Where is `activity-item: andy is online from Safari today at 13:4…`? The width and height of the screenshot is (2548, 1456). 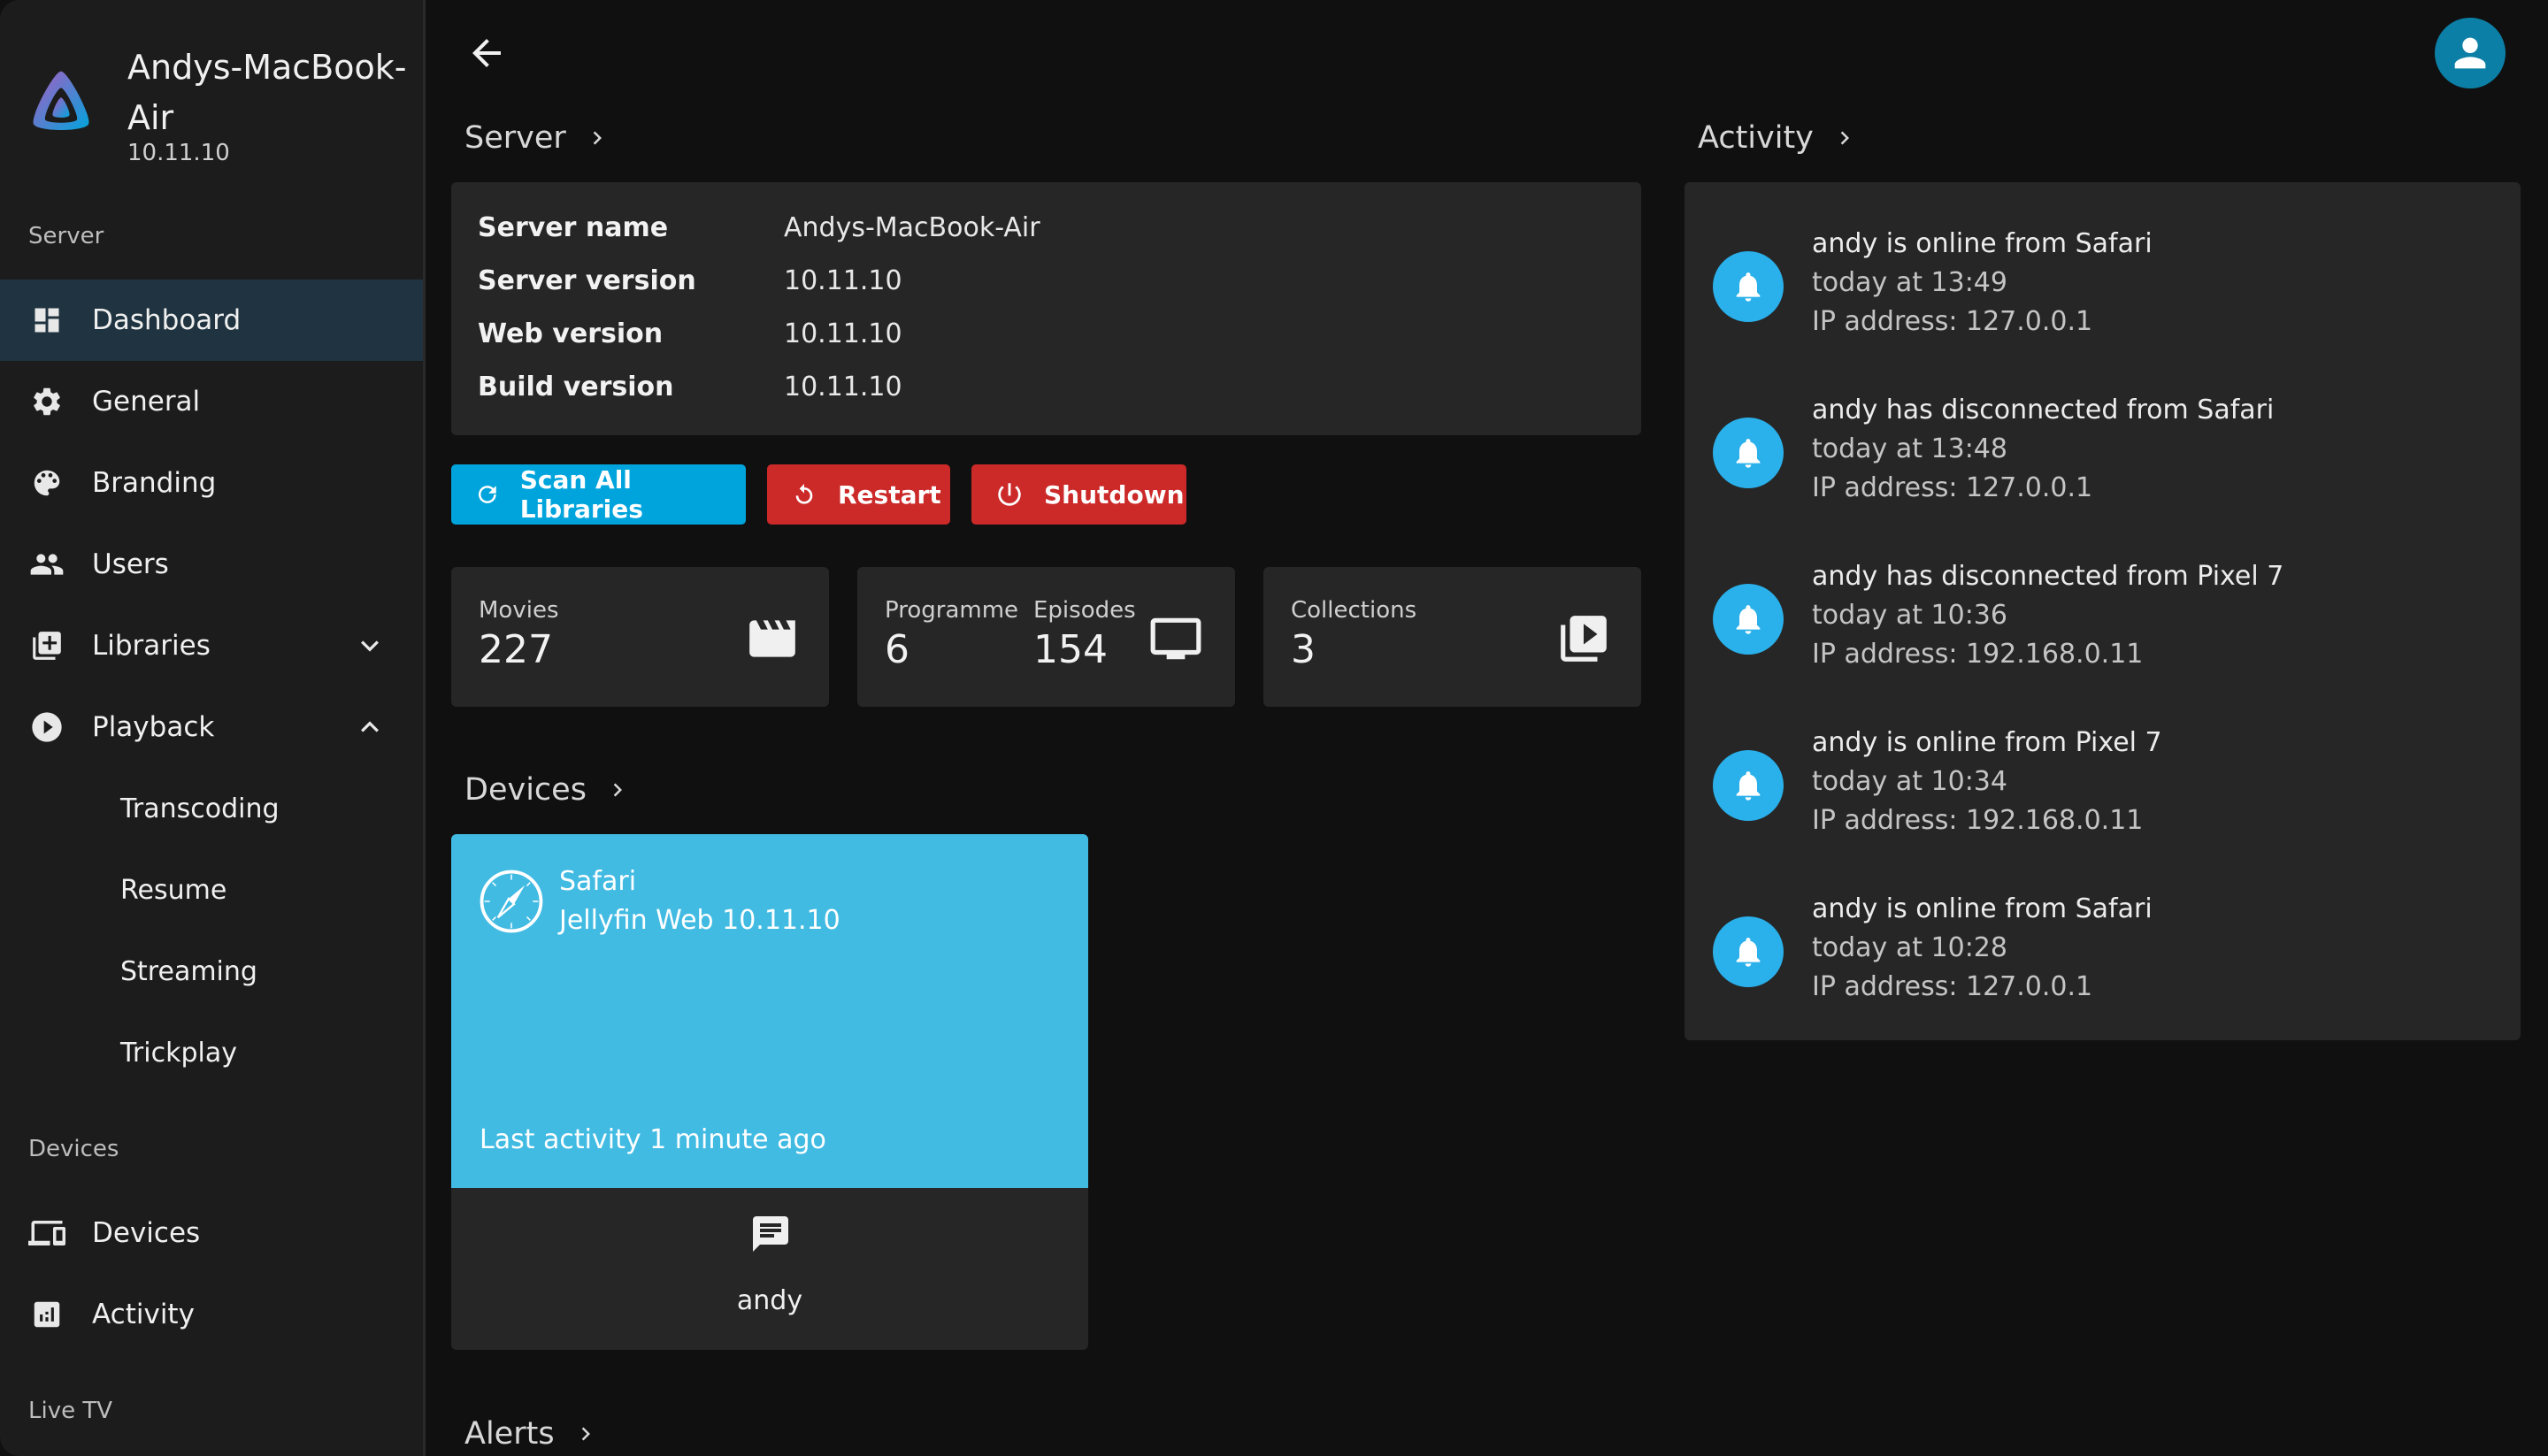 activity-item: andy is online from Safari today at 13:4… is located at coordinates (2103, 293).